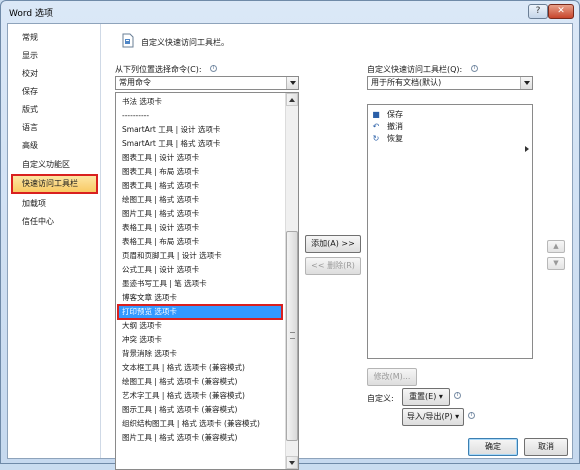 This screenshot has width=580, height=470. Describe the element at coordinates (556, 246) in the screenshot. I see `move-up-button: ▲` at that location.